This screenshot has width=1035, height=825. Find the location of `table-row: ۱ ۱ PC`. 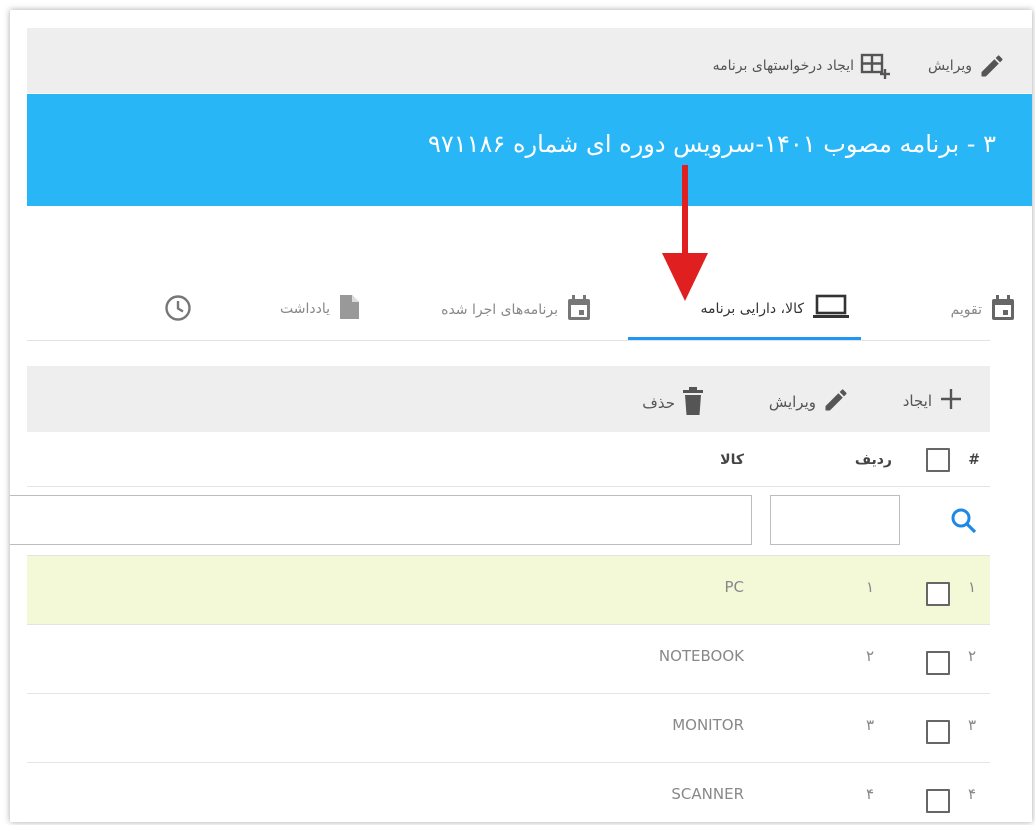

table-row: ۱ ۱ PC is located at coordinates (508, 590).